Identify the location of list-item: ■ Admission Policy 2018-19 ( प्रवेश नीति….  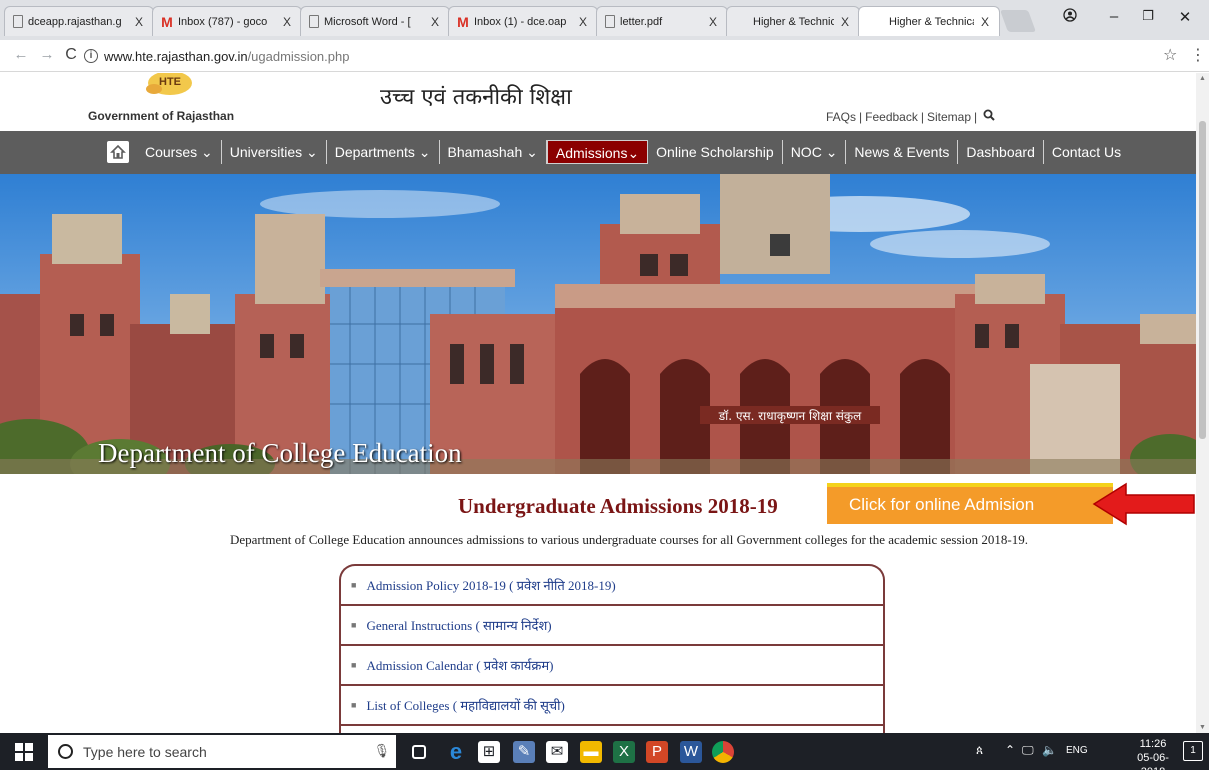
(612, 586).